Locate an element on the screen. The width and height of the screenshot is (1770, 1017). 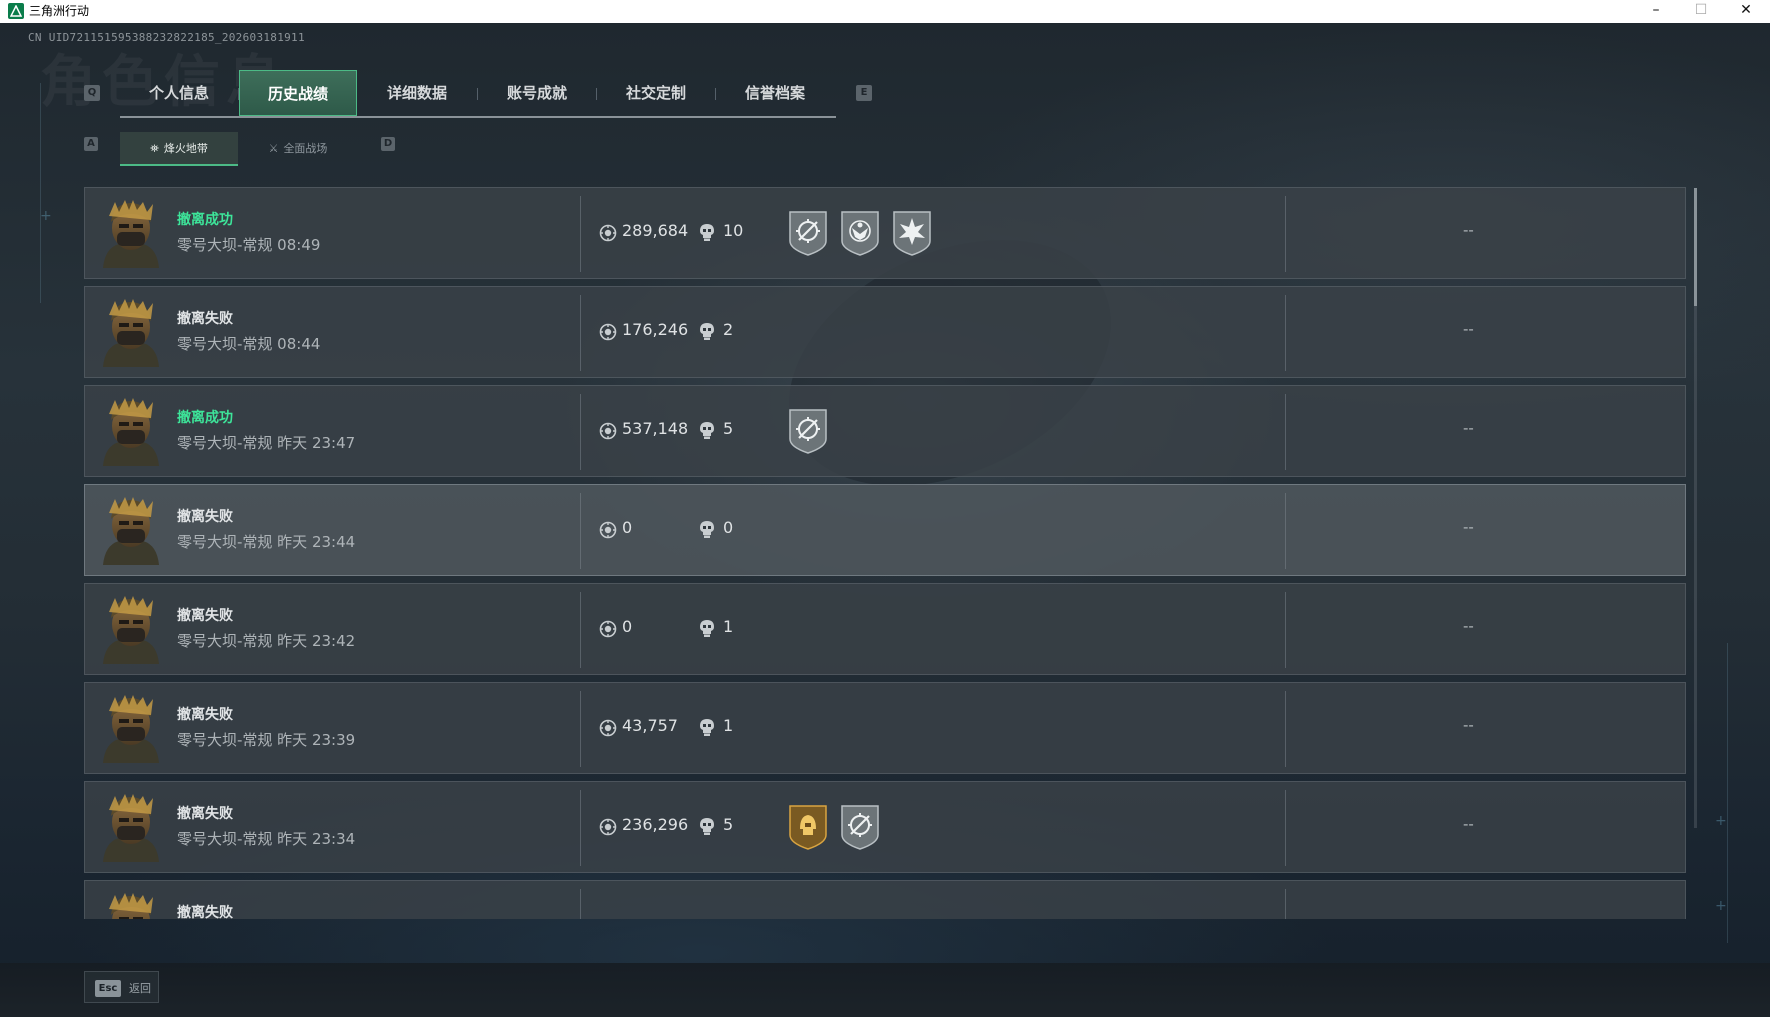
eagle-badge is located at coordinates (860, 233).